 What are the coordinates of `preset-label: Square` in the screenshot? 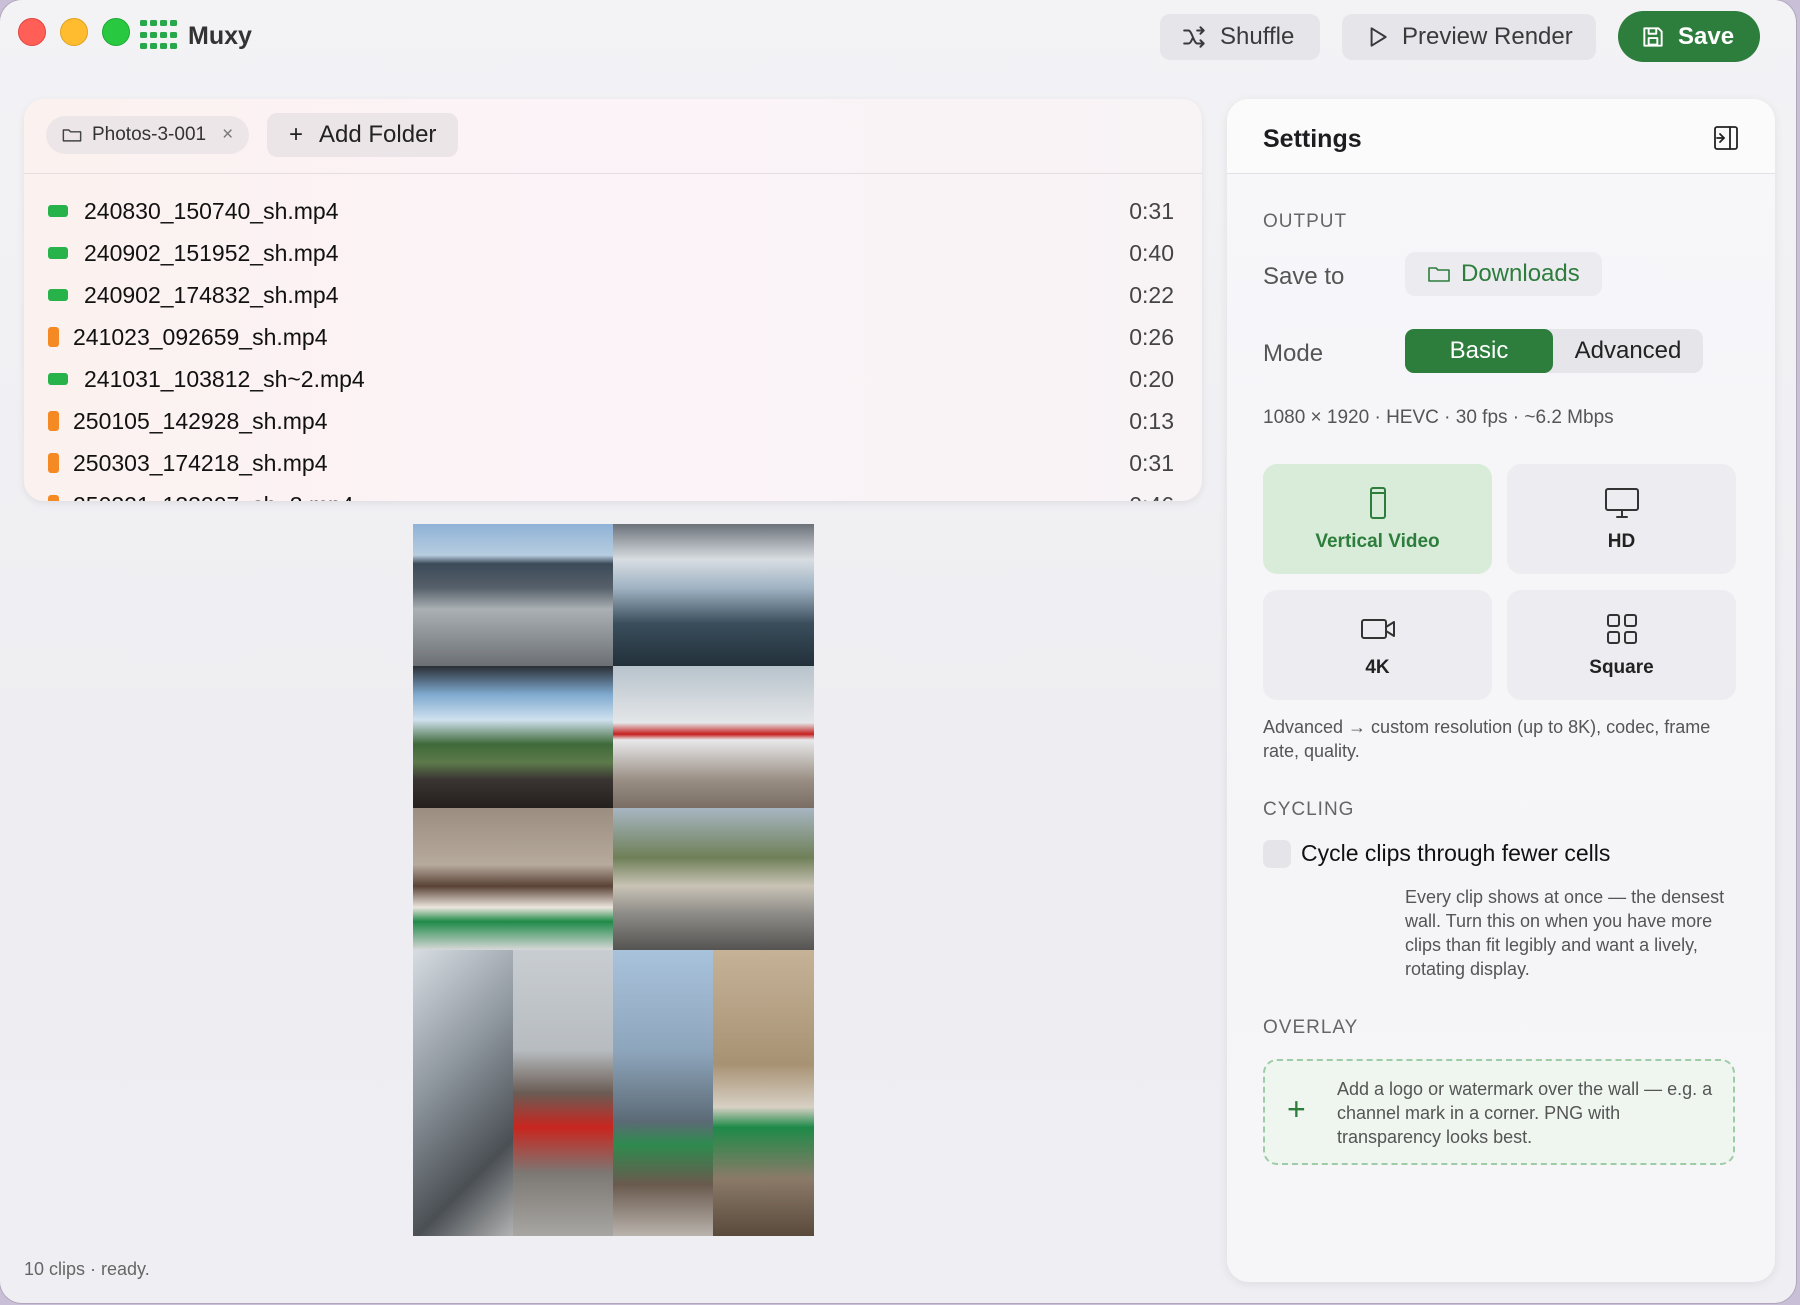 It's located at (1621, 667).